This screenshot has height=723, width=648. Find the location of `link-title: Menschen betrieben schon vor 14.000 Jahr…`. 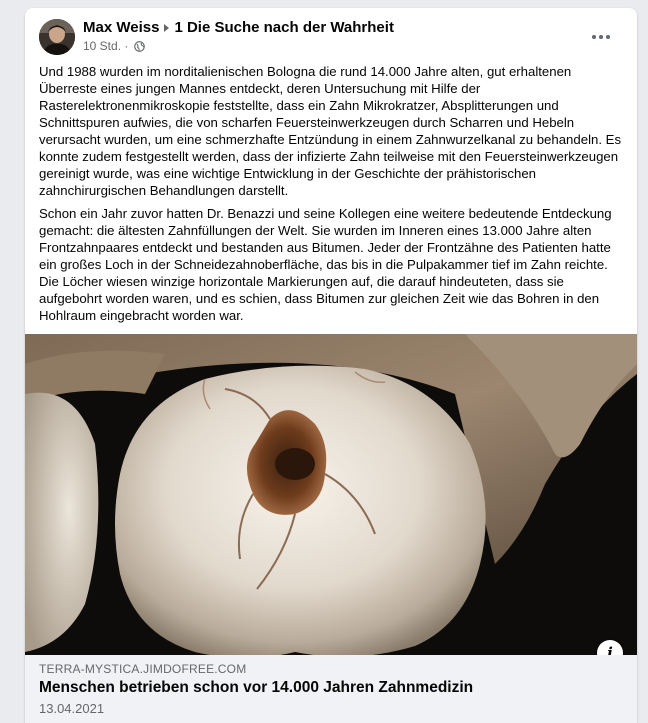

link-title: Menschen betrieben schon vor 14.000 Jahr… is located at coordinates (256, 688).